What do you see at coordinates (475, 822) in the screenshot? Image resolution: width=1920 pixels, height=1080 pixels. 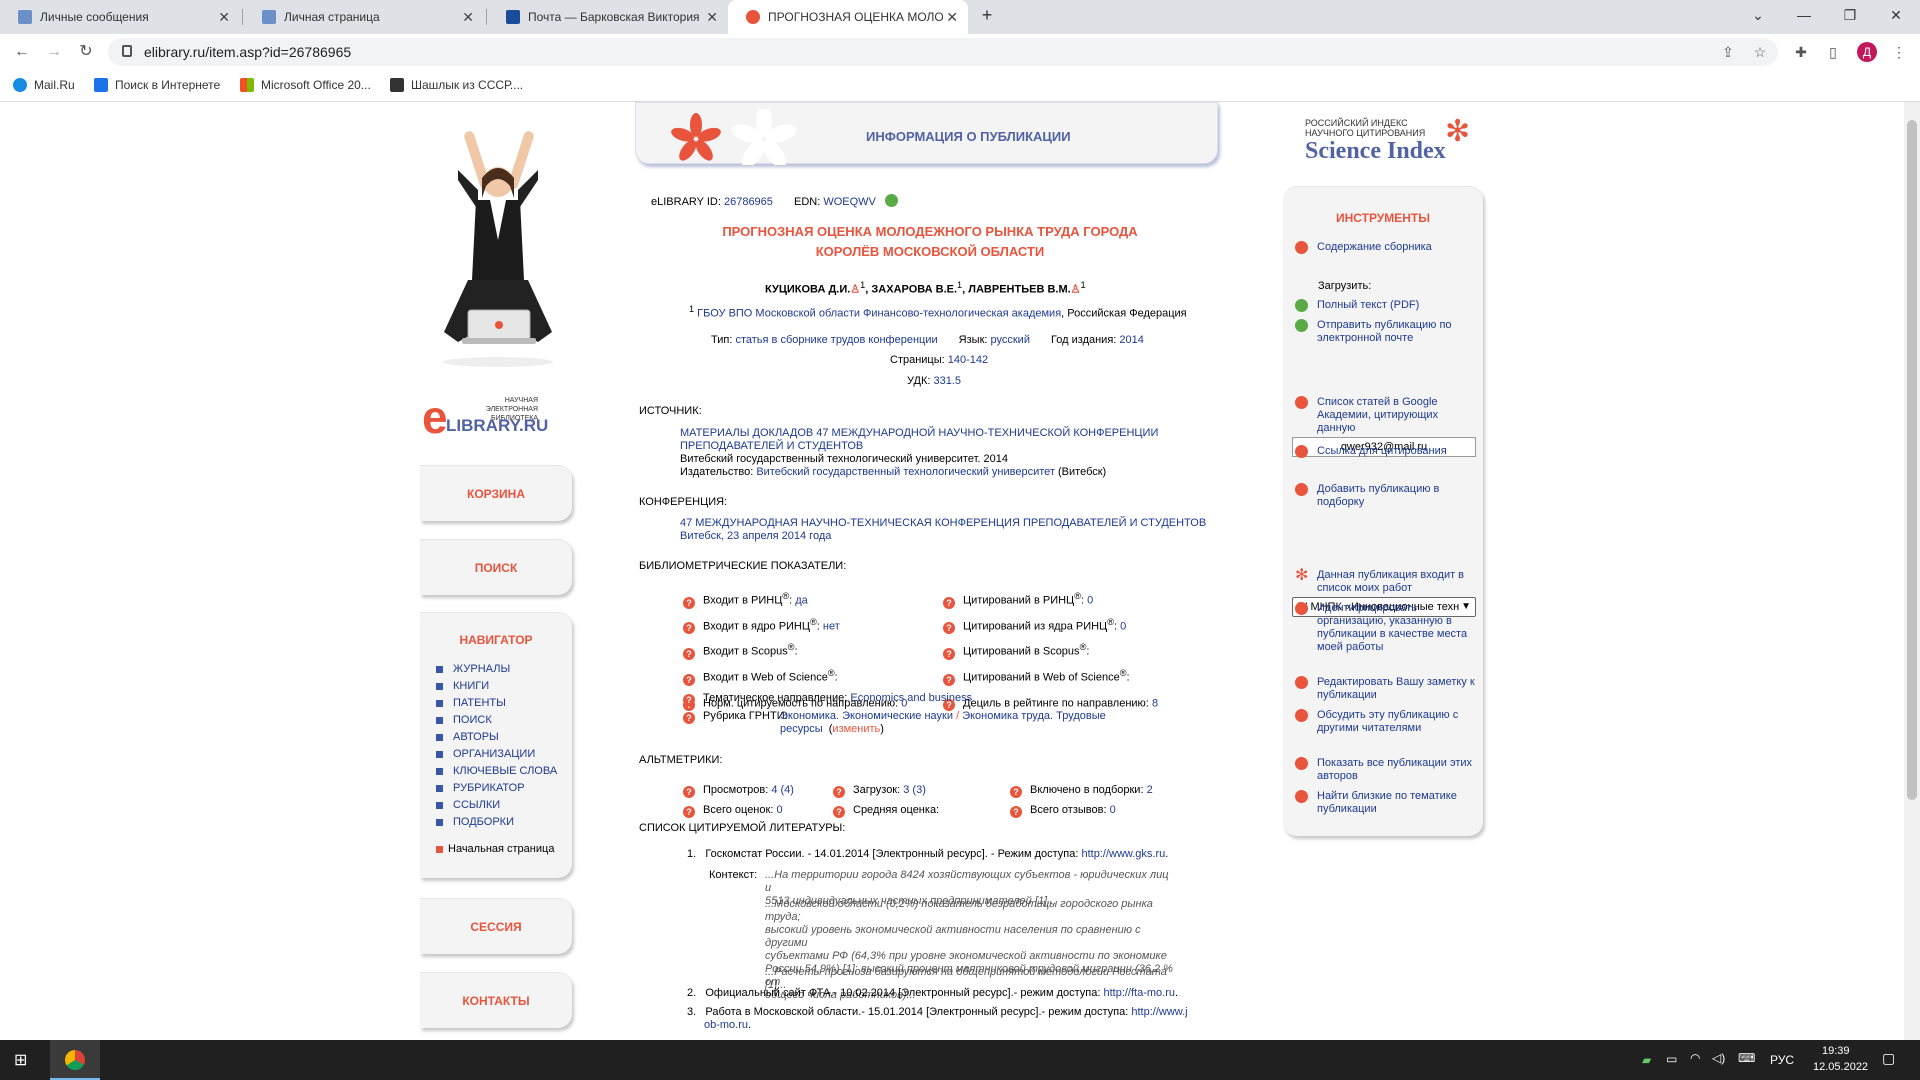 I see `nav-item-collections: ПОДБОРКИ` at bounding box center [475, 822].